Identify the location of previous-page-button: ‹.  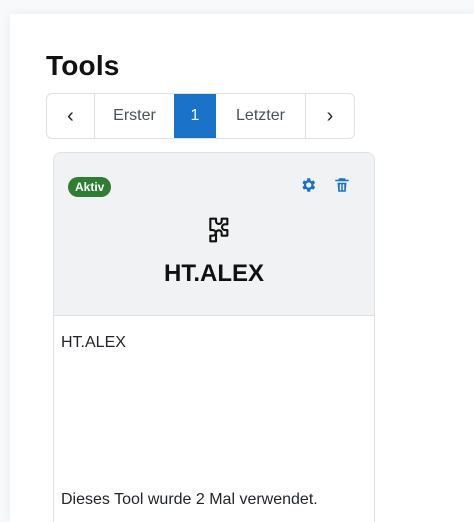
(71, 116).